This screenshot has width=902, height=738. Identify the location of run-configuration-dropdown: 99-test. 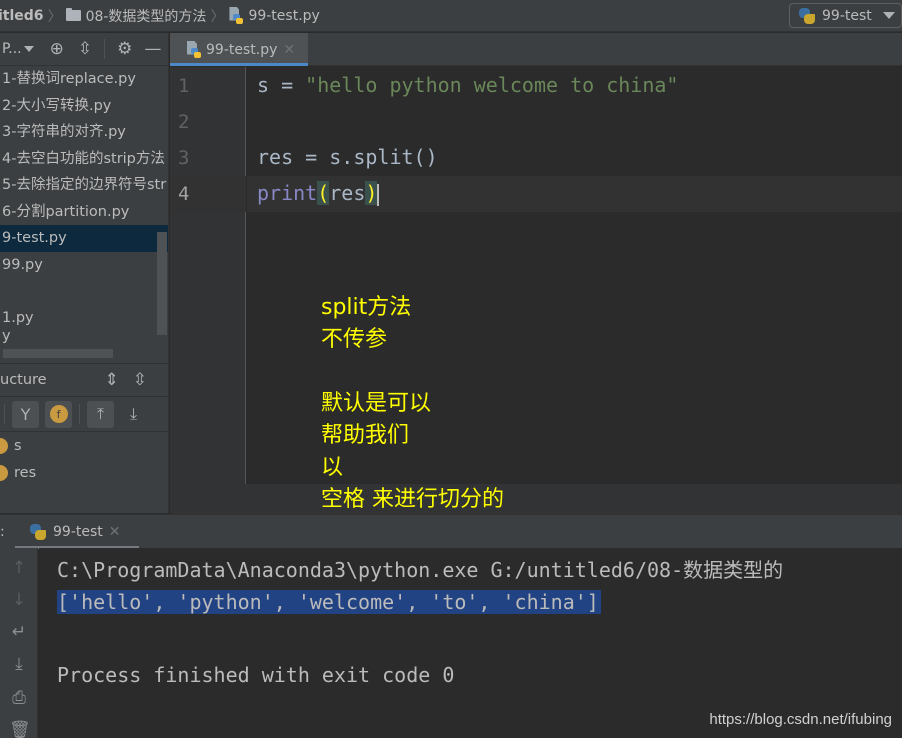
(845, 15).